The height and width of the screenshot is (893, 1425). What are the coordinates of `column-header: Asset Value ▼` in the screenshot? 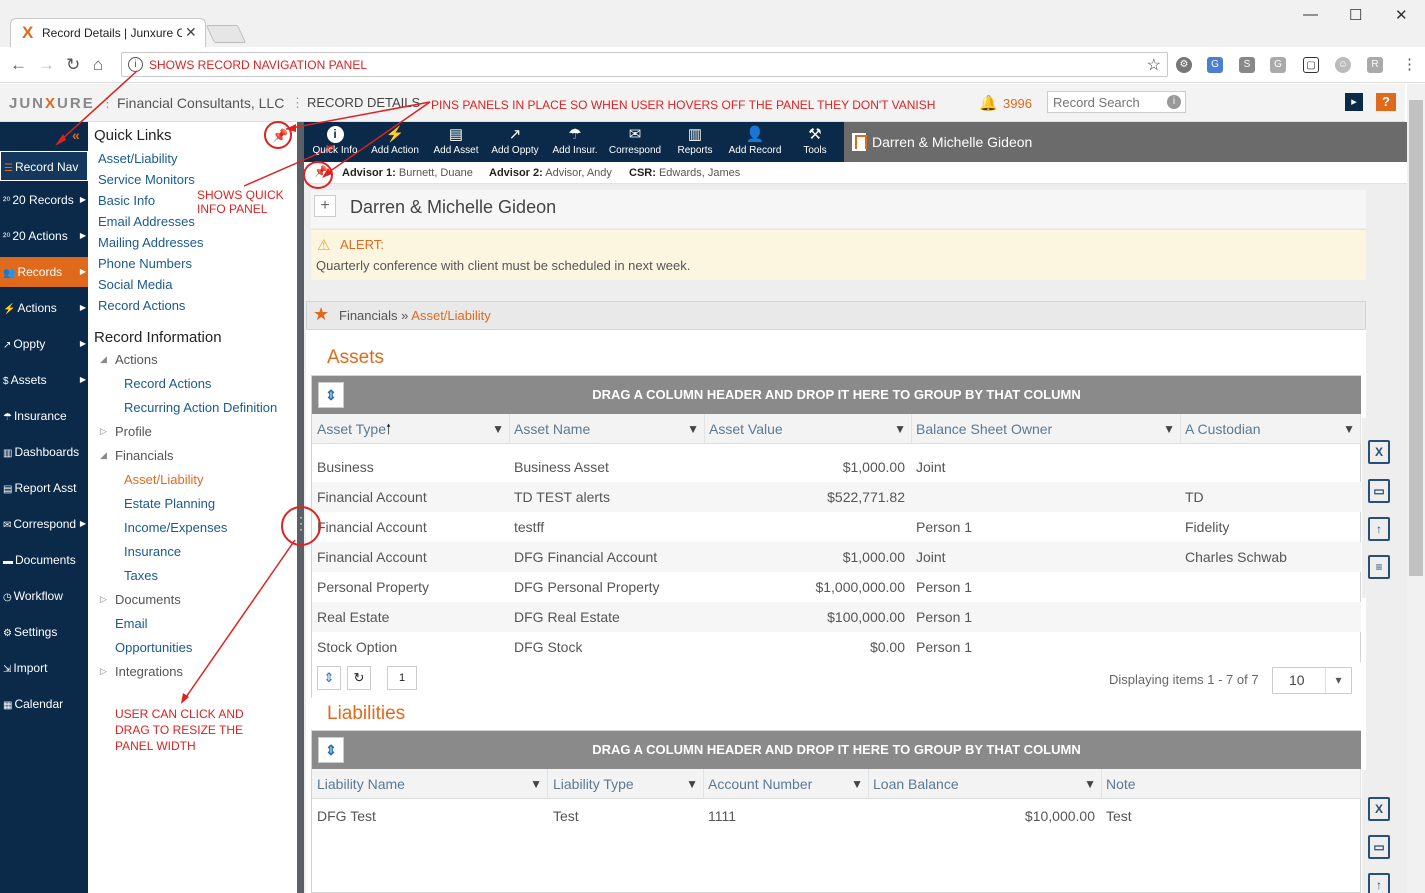 It's located at (808, 429).